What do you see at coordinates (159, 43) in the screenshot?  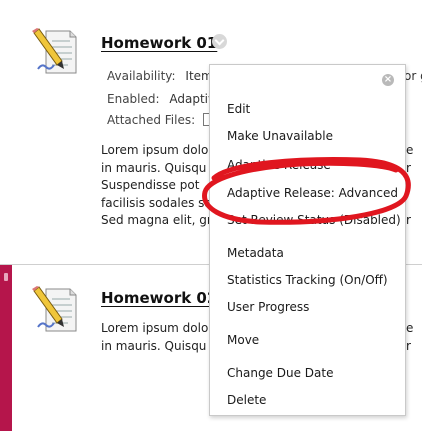 I see `item-title-link: Homework 01` at bounding box center [159, 43].